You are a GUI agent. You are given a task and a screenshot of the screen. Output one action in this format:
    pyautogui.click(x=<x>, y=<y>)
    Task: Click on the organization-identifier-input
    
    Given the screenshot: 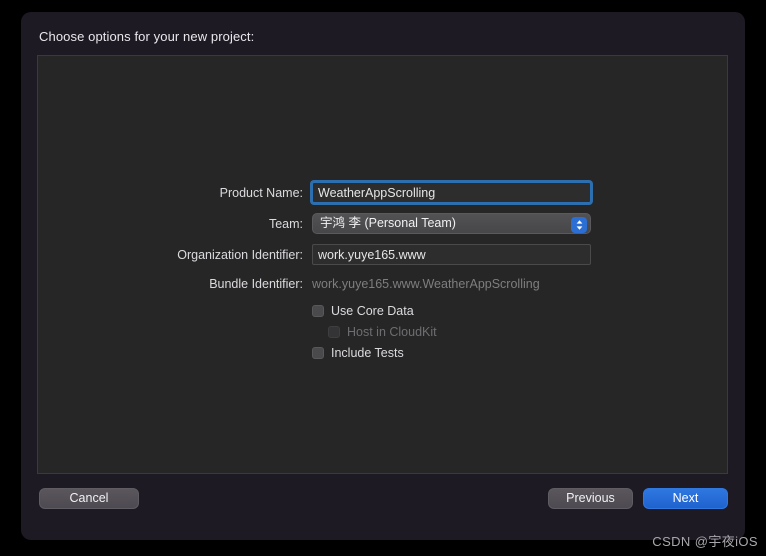 What is the action you would take?
    pyautogui.click(x=451, y=254)
    